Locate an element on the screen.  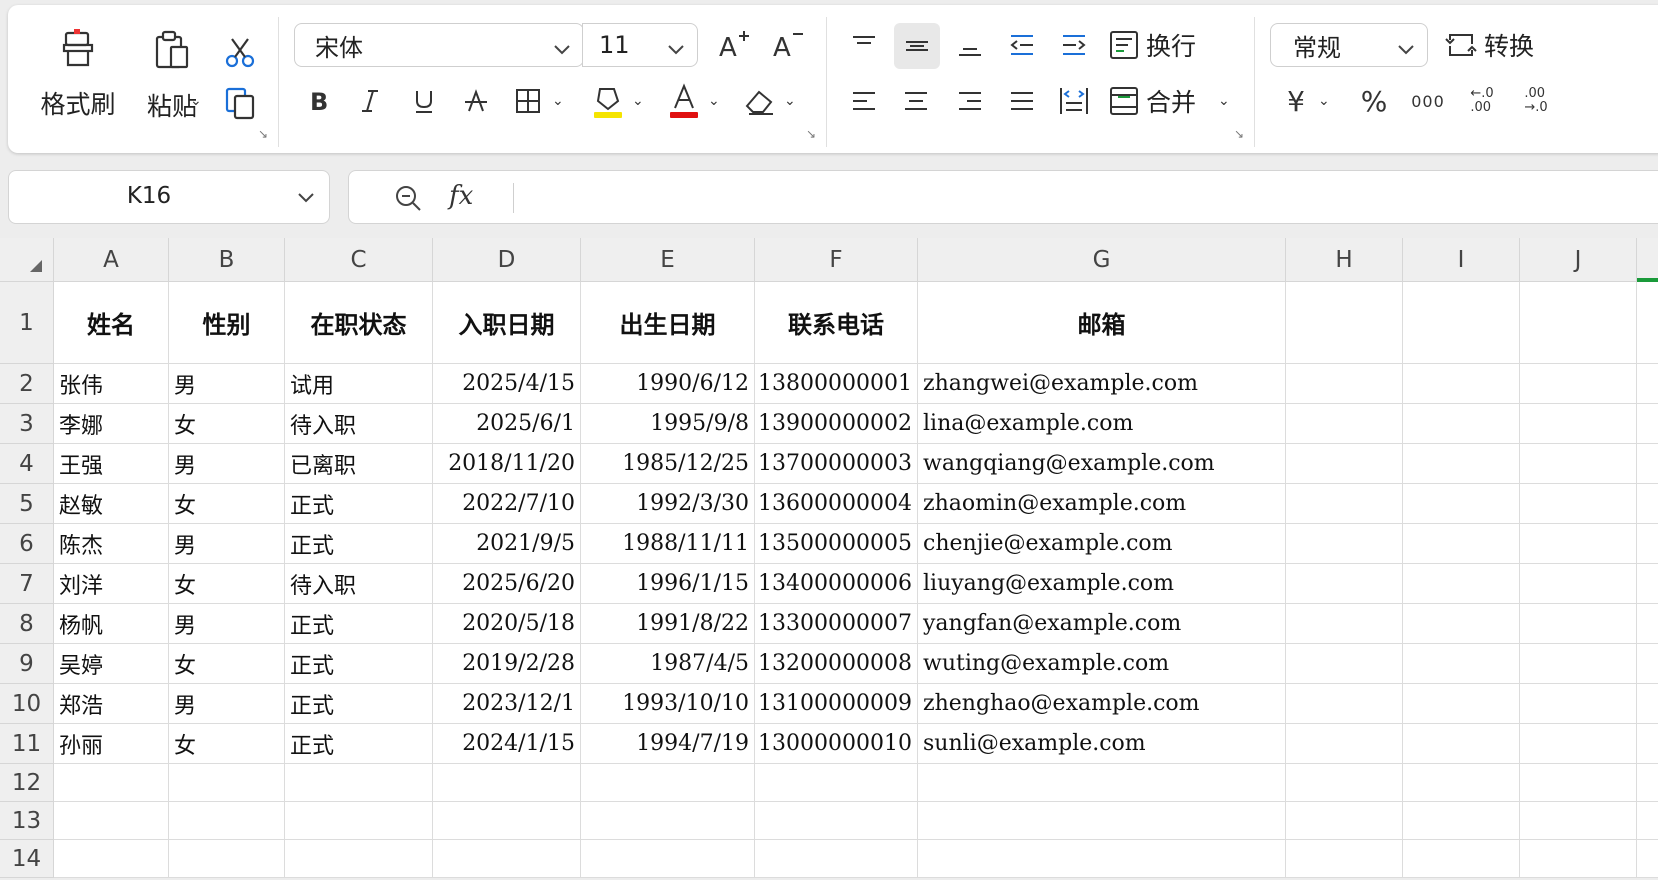
header-cell: 出生日期 is located at coordinates (668, 323).